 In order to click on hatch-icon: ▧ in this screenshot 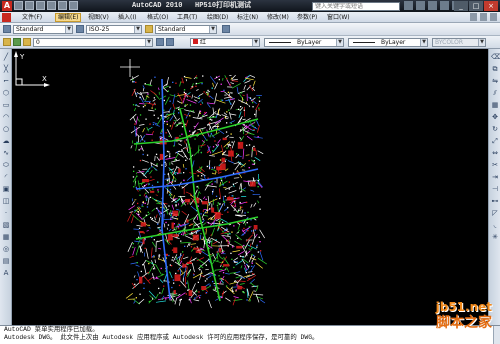, I will do `click(6, 225)`.